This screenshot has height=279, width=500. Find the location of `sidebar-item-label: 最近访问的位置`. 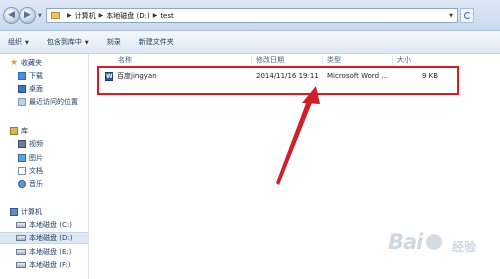

sidebar-item-label: 最近访问的位置 is located at coordinates (53, 102).